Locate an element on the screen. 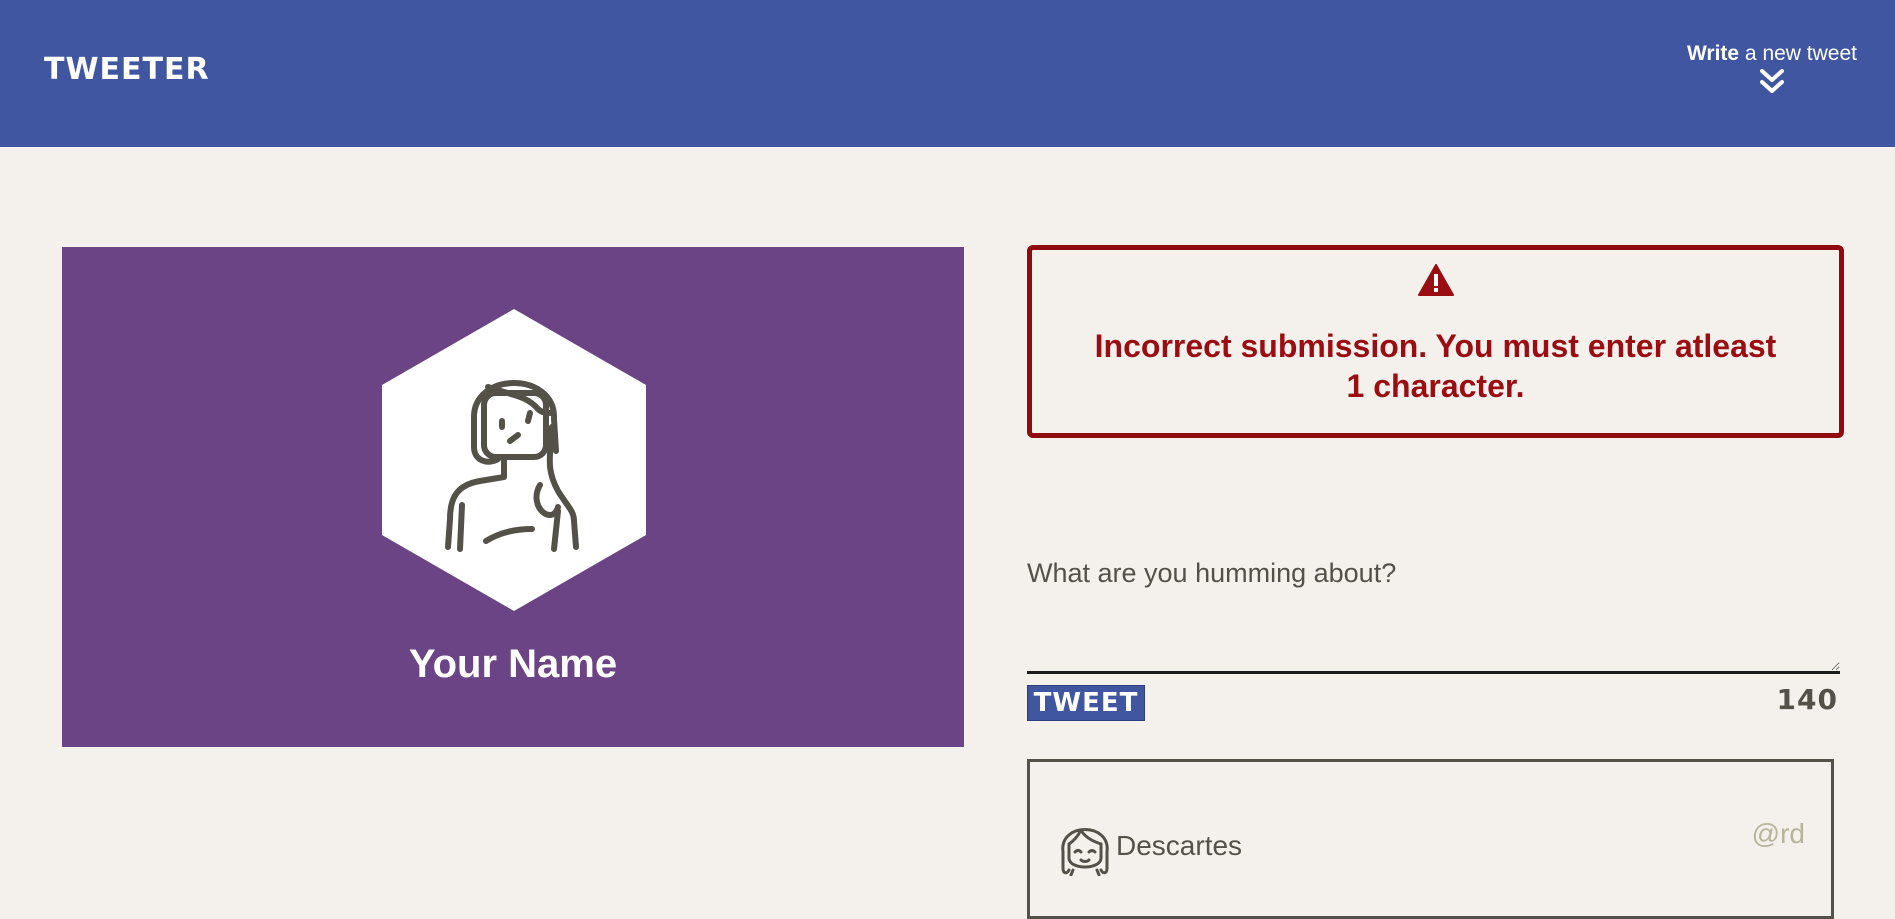 The image size is (1895, 919). tweet-card: Descartes @rd is located at coordinates (1430, 839).